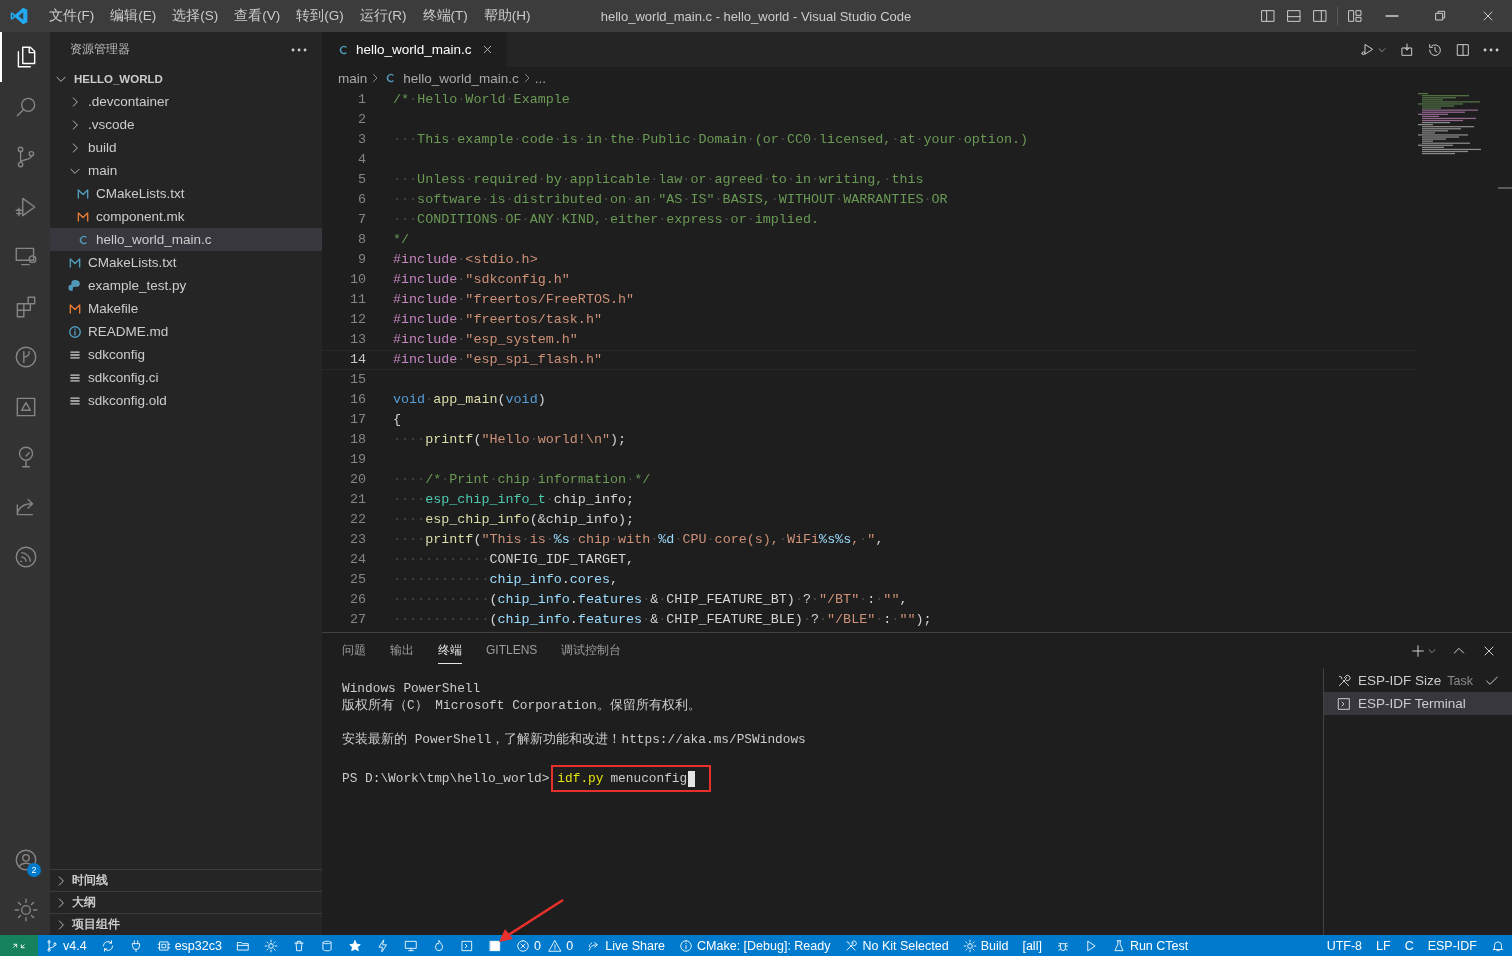 The height and width of the screenshot is (956, 1512). Describe the element at coordinates (186, 880) in the screenshot. I see `section-header: 时间线` at that location.